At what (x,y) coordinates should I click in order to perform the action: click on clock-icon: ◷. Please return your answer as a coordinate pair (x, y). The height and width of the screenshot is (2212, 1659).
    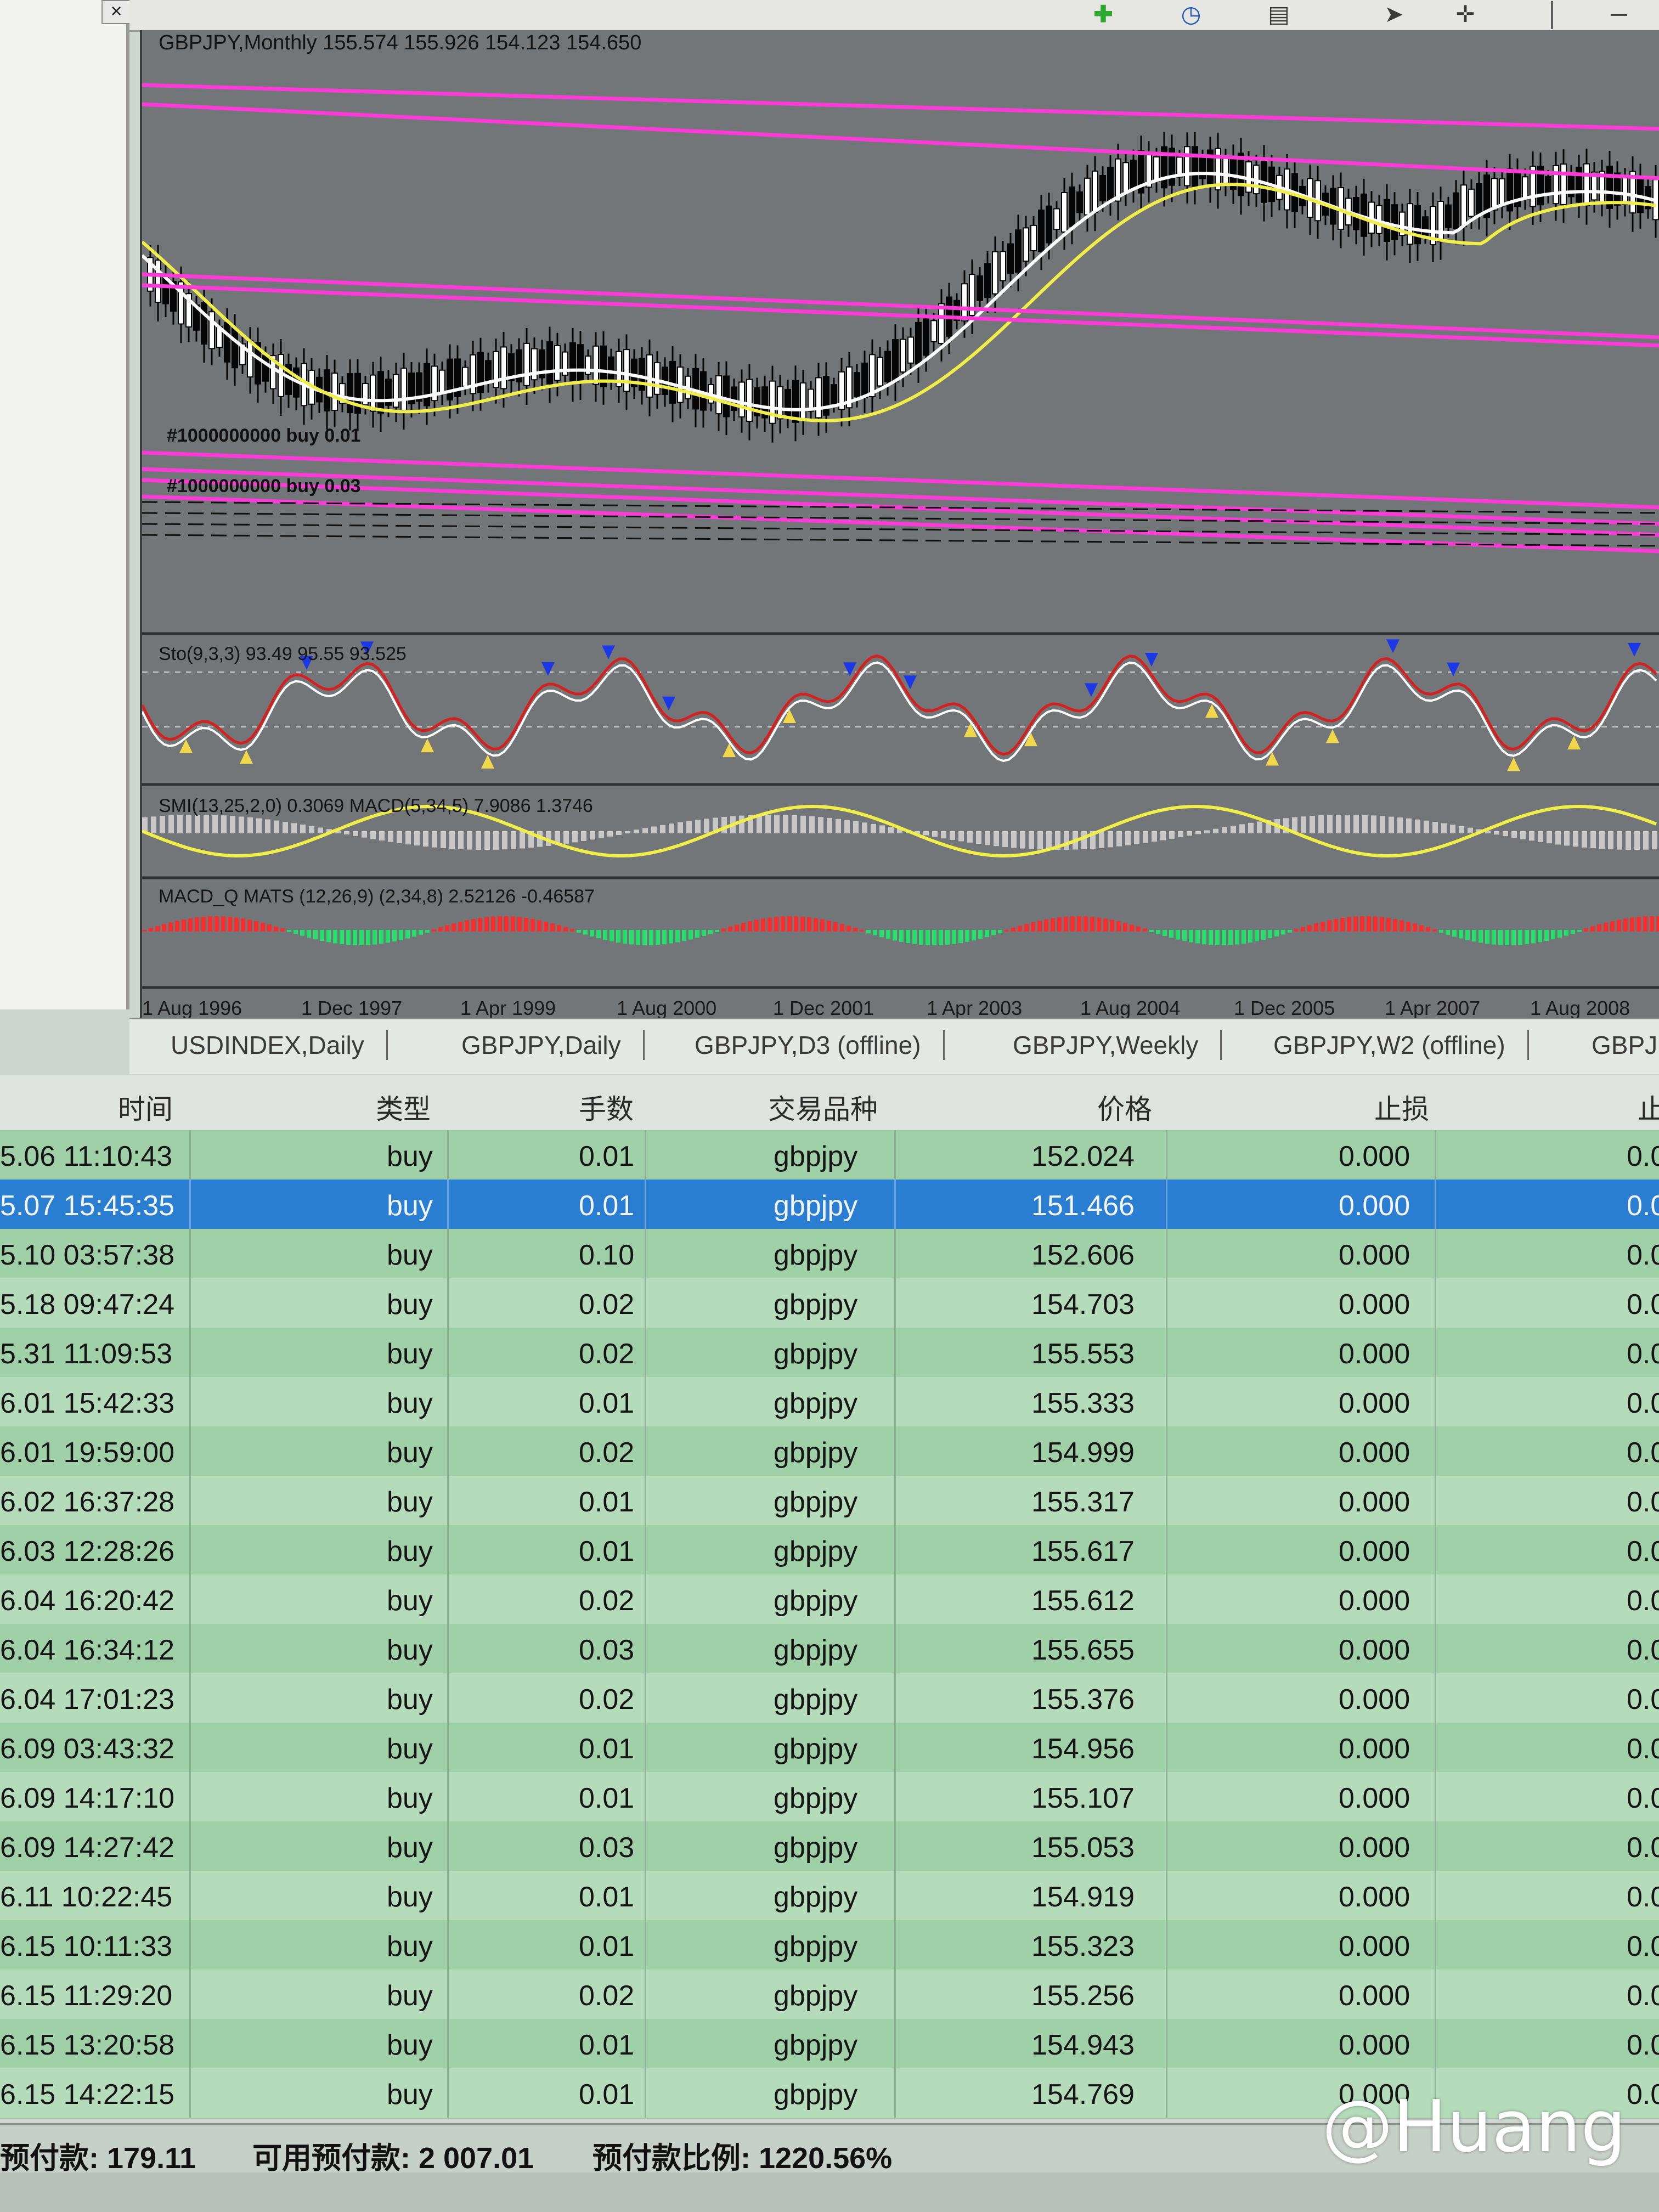
    Looking at the image, I should click on (1191, 14).